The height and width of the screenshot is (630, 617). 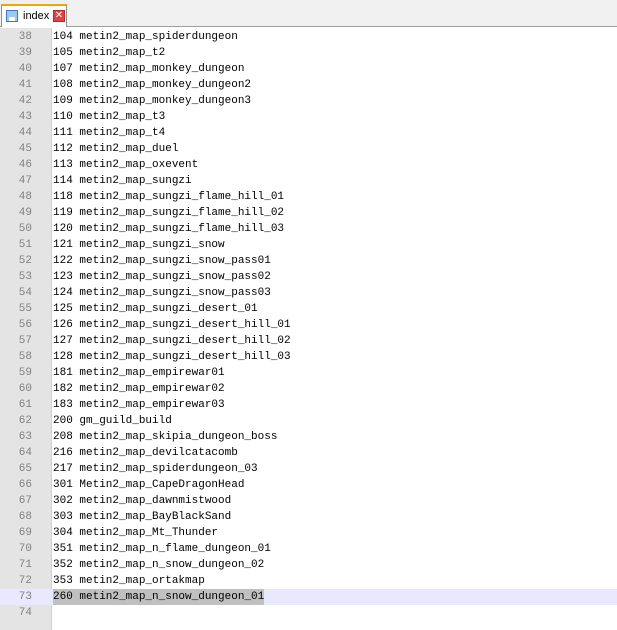 I want to click on line-number: 56, so click(x=25, y=325).